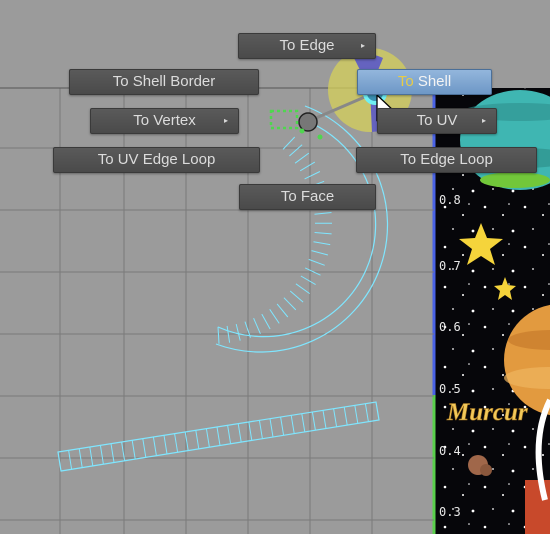  Describe the element at coordinates (432, 81) in the screenshot. I see `menu-item-label-suffix: Shell` at that location.